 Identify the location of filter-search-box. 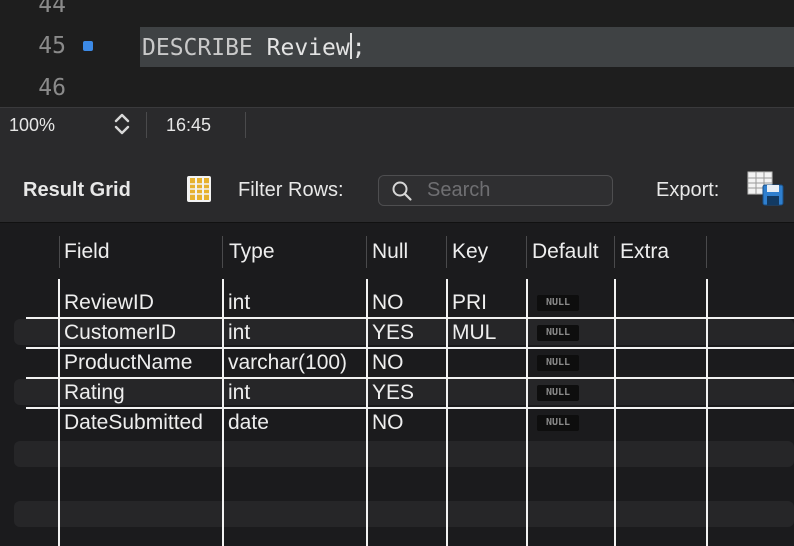
(495, 190).